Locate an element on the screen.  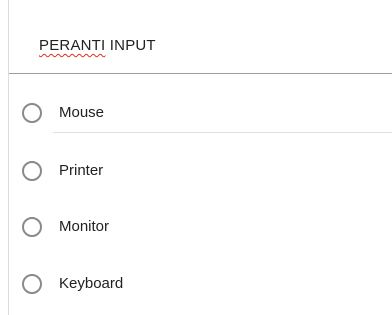
question-title-misspelled-word: PERANTI is located at coordinates (72, 45).